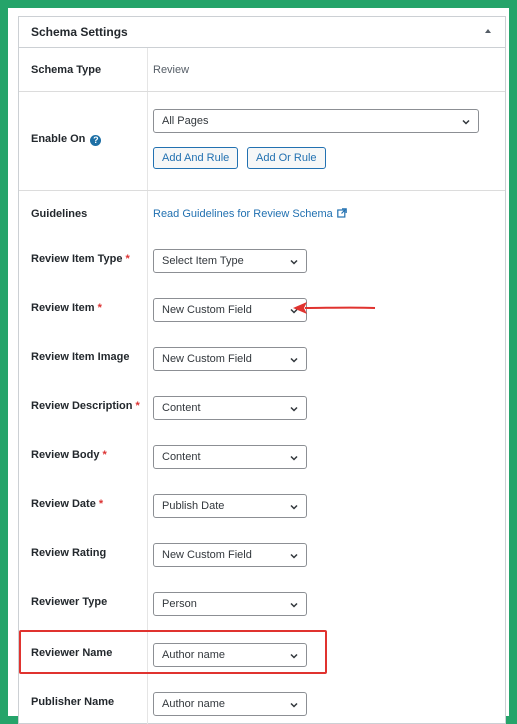  Describe the element at coordinates (230, 506) in the screenshot. I see `review-date-select: Publish Date` at that location.